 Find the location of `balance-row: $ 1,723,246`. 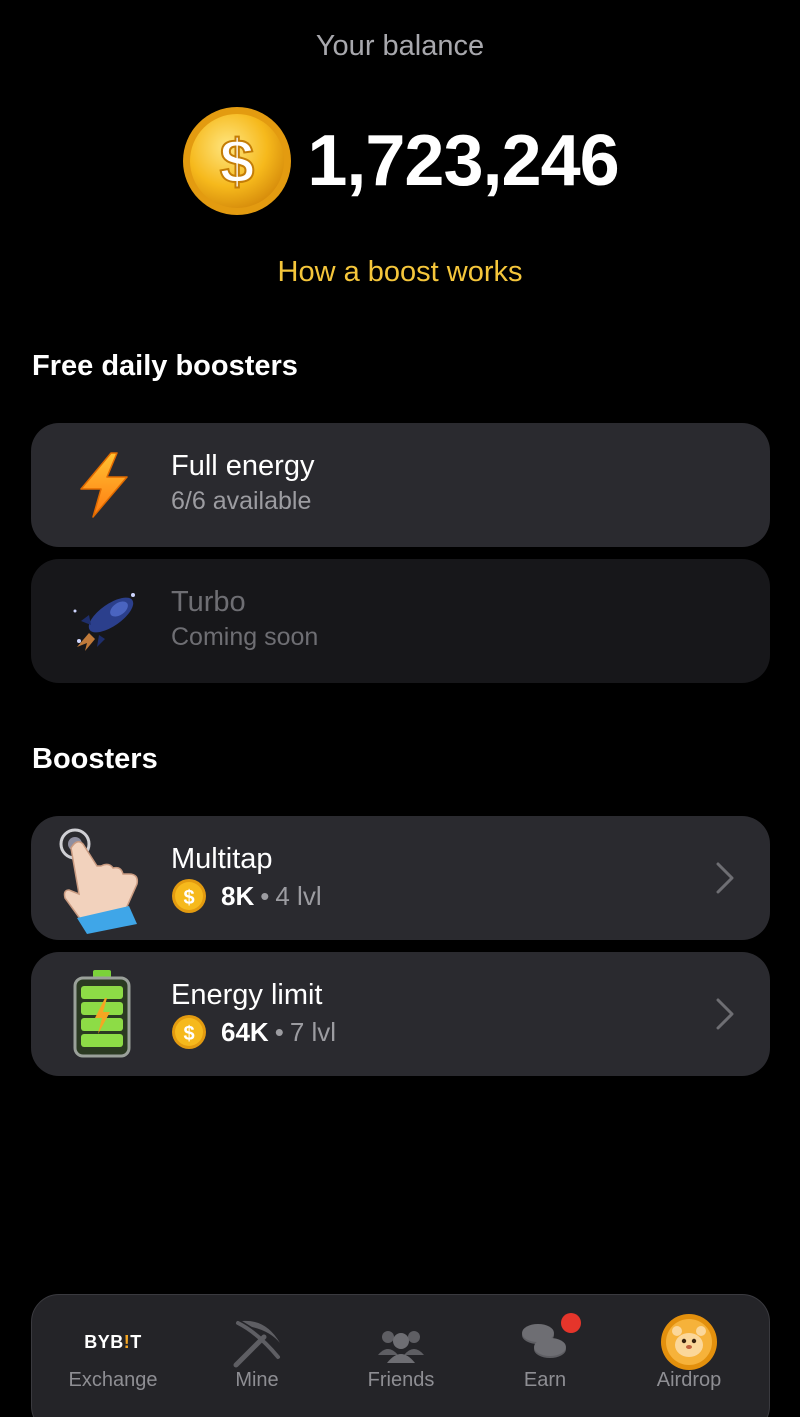

balance-row: $ 1,723,246 is located at coordinates (400, 161).